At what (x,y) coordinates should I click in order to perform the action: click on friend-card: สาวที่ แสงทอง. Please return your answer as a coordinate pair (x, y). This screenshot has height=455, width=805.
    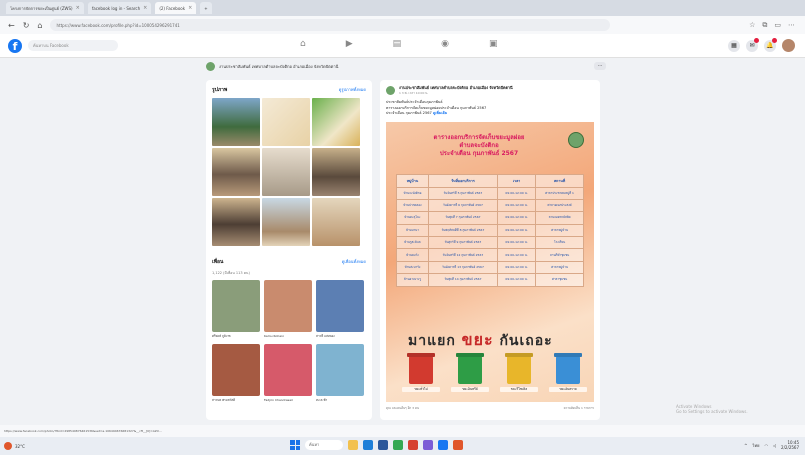
    Looking at the image, I should click on (340, 310).